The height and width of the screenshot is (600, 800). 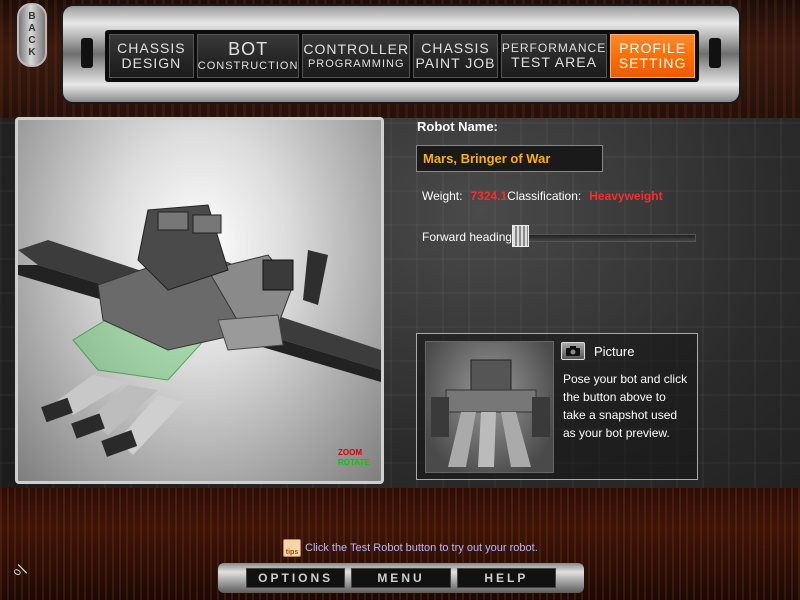 What do you see at coordinates (603, 238) in the screenshot?
I see `forward-heading-slider` at bounding box center [603, 238].